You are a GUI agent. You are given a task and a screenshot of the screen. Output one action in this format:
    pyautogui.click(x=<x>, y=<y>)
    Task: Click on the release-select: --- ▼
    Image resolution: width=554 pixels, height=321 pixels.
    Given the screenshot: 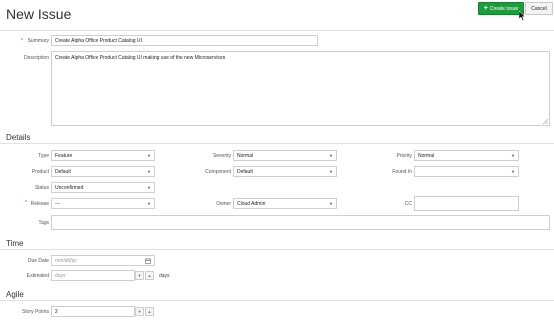 What is the action you would take?
    pyautogui.click(x=103, y=203)
    